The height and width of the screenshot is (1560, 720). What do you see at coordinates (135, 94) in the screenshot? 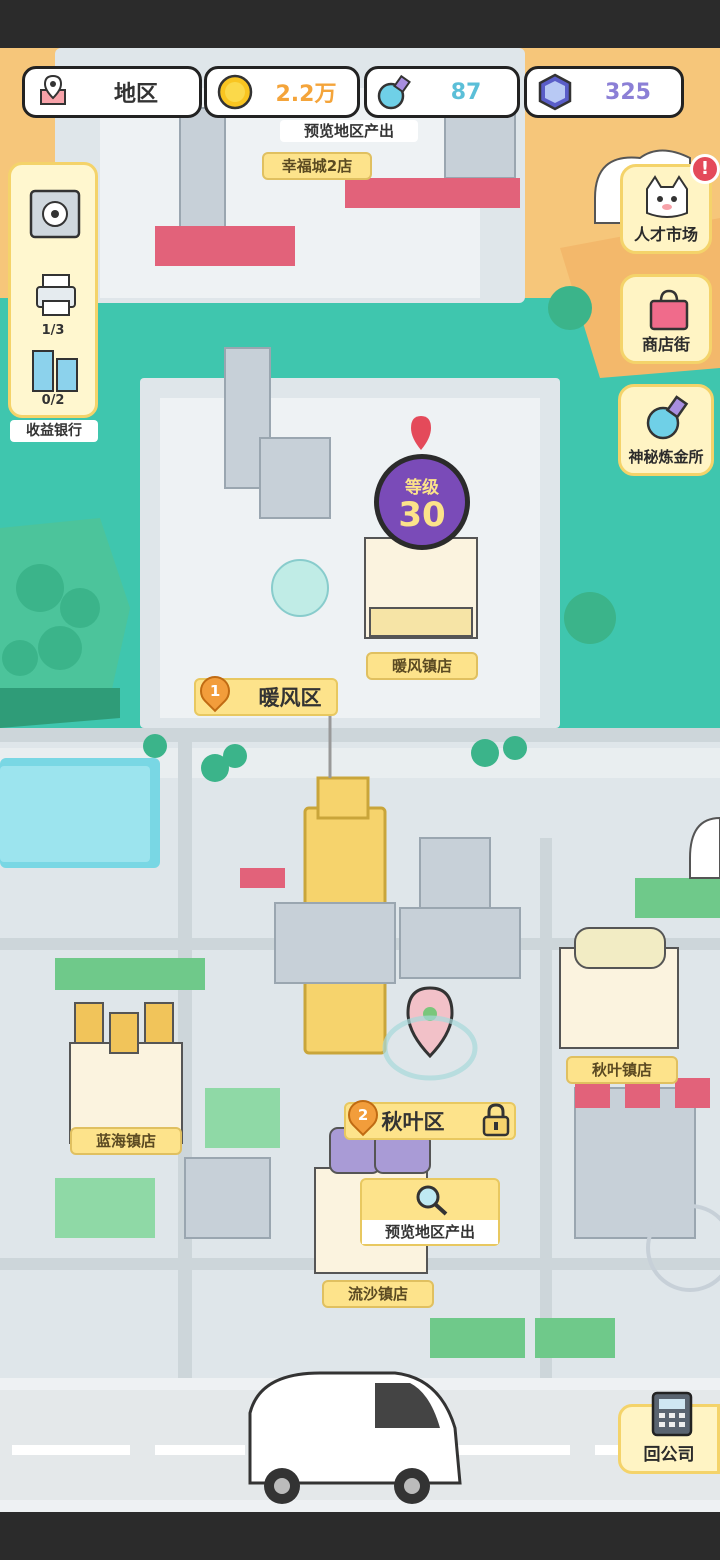
I see `region-label: 地区` at bounding box center [135, 94].